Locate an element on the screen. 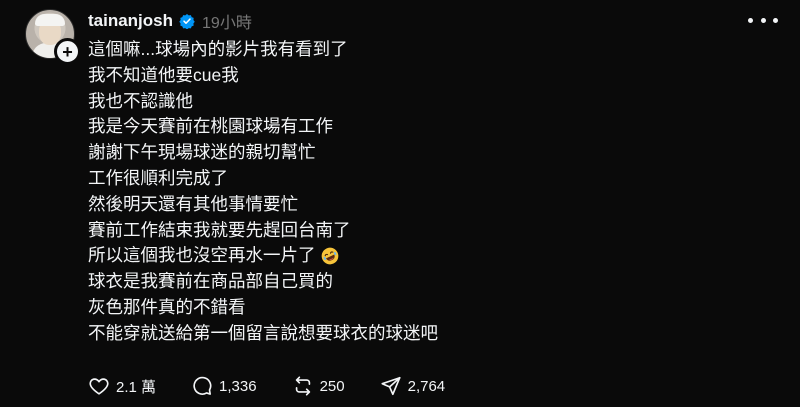 This screenshot has width=800, height=407. post-header: tainanjosh 19小時 is located at coordinates (170, 21).